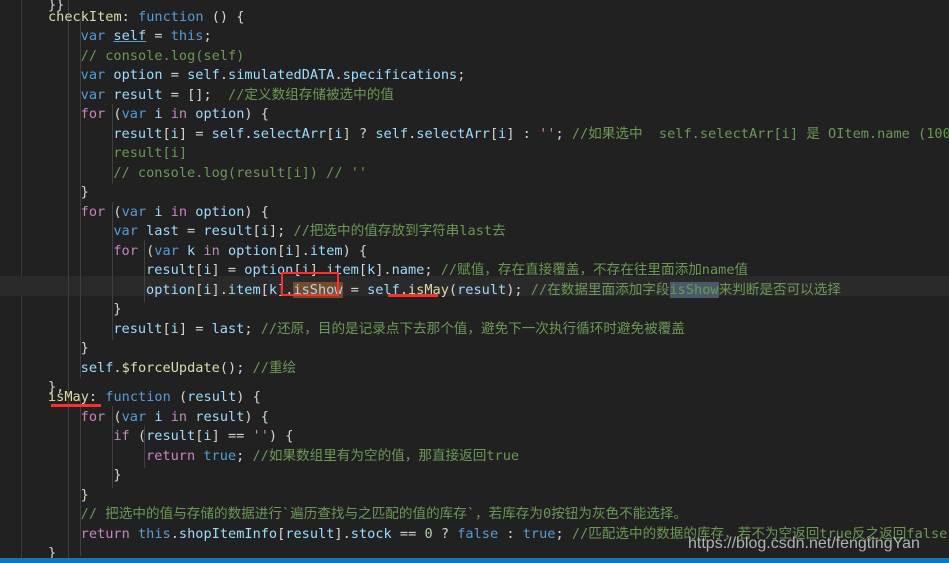 The image size is (949, 563). I want to click on code-line: // console.log(result[i]) // '', so click(474, 174).